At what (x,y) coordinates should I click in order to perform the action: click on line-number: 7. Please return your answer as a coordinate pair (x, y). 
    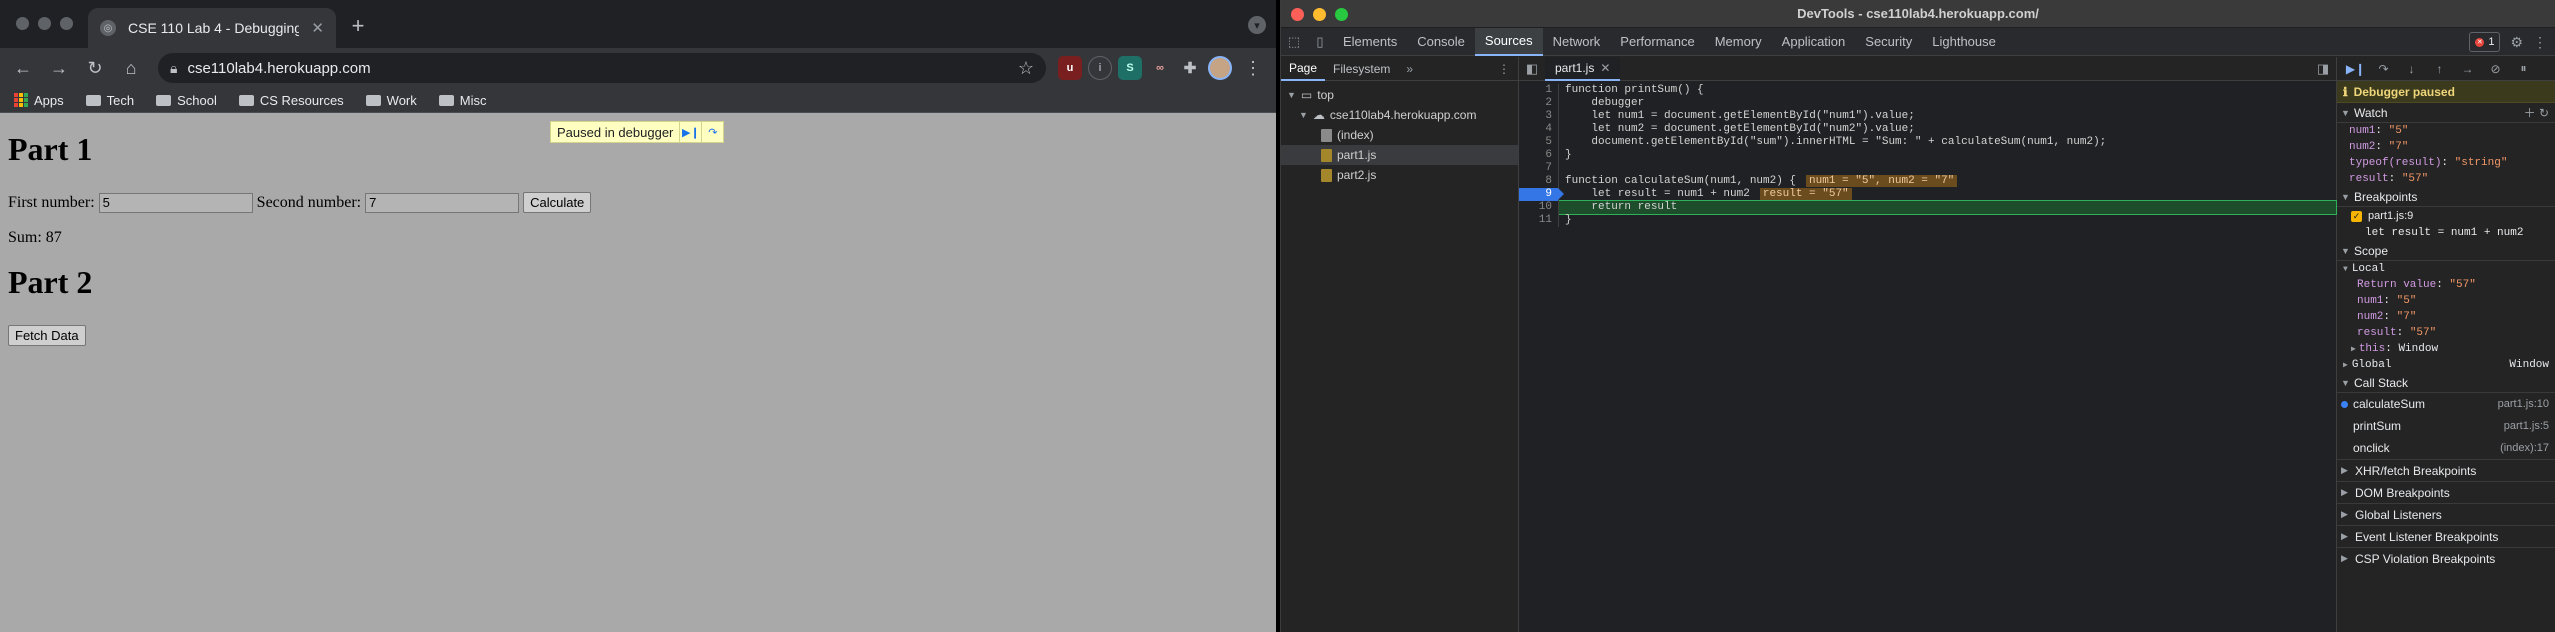
    Looking at the image, I should click on (1539, 168).